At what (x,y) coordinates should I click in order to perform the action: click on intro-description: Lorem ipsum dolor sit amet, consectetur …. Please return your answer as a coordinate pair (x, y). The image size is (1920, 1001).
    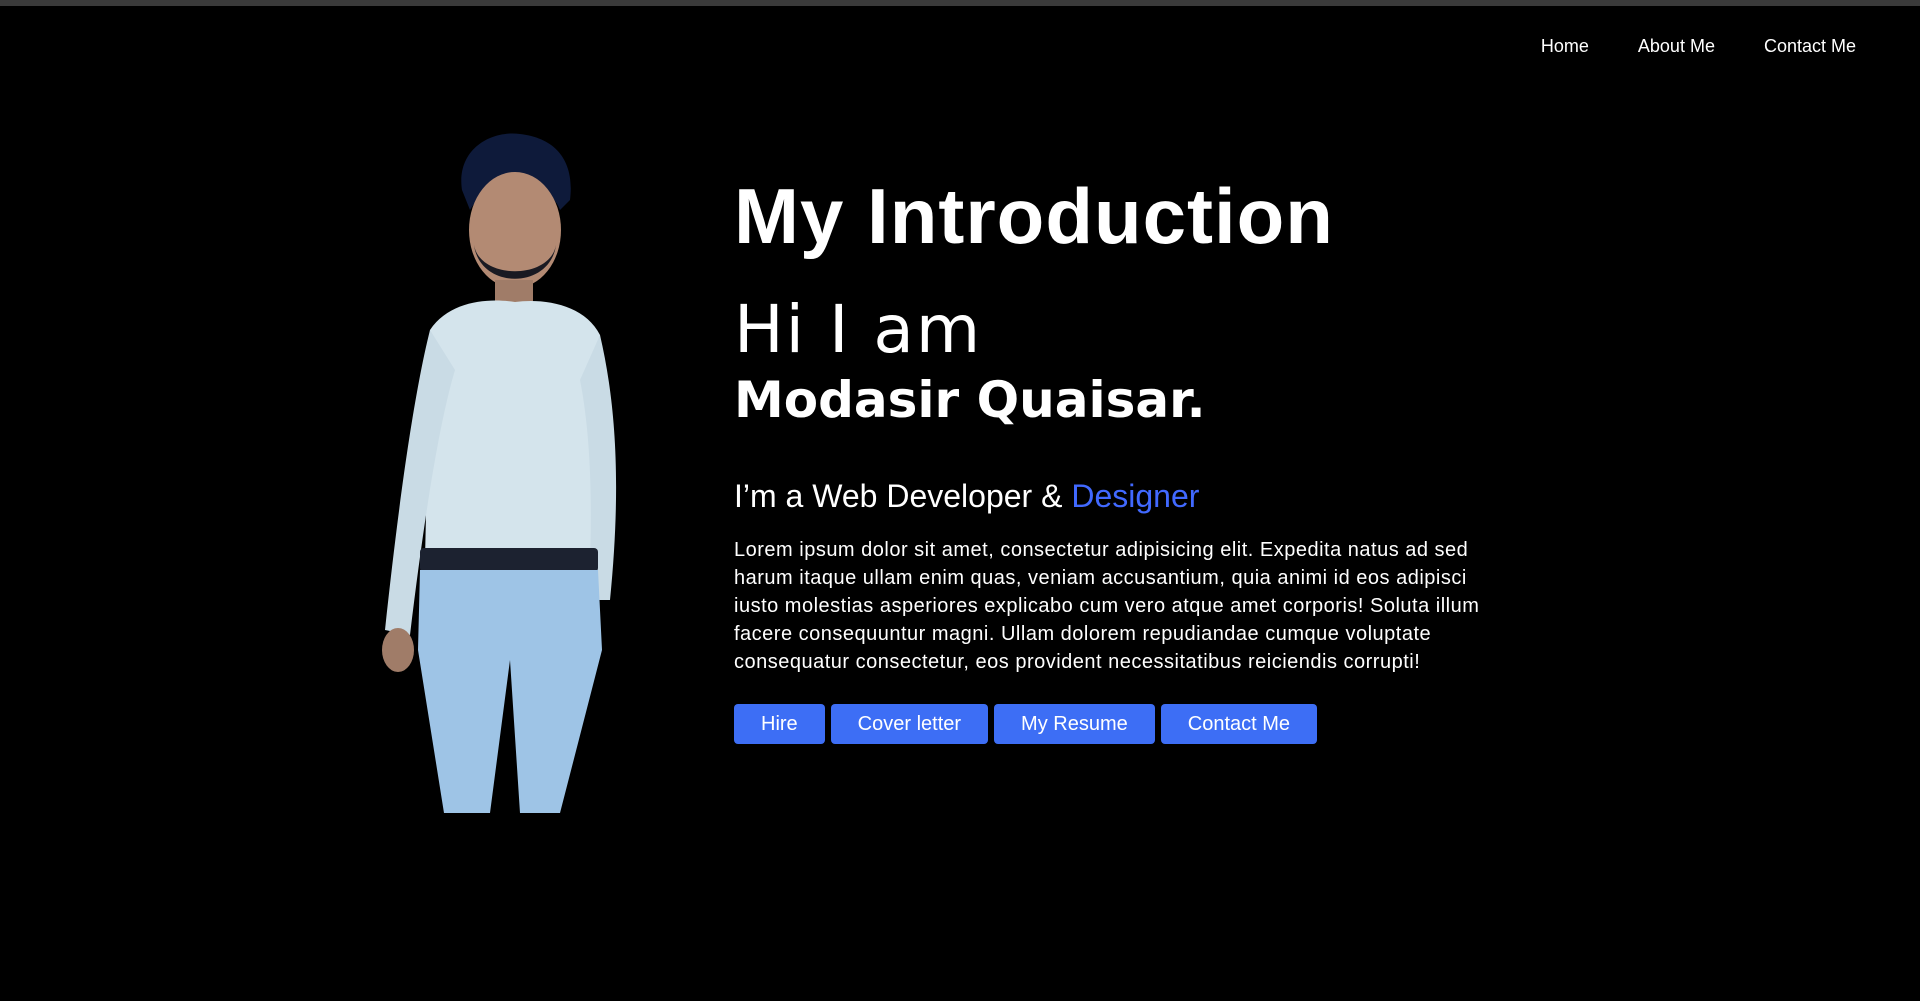
    Looking at the image, I should click on (1107, 606).